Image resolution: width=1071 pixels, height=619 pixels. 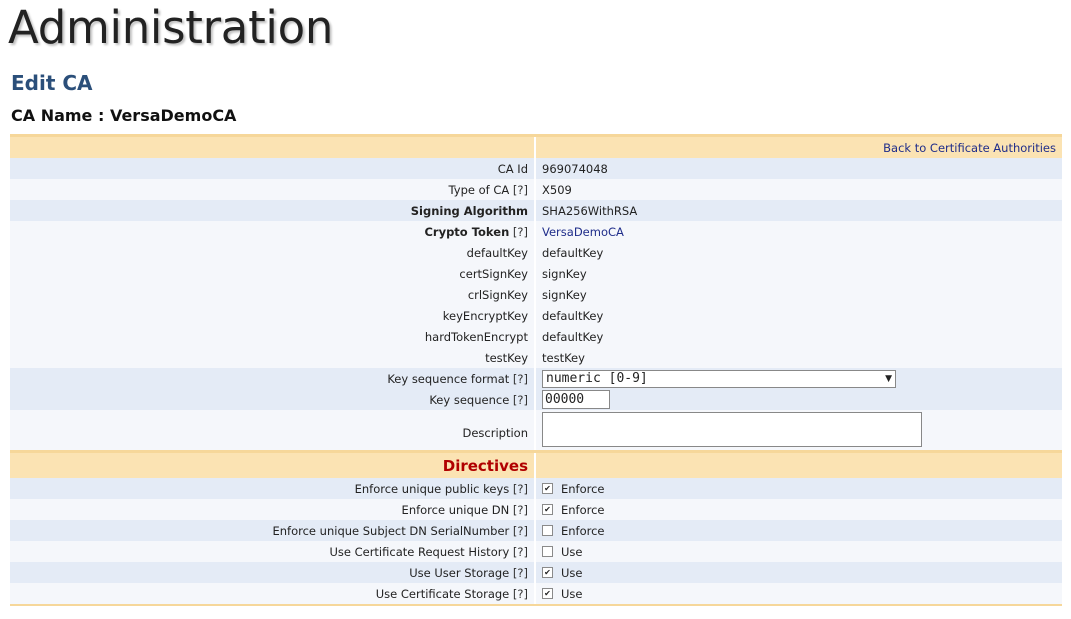 I want to click on ca-id-row: CA Id 969074048, so click(x=536, y=168).